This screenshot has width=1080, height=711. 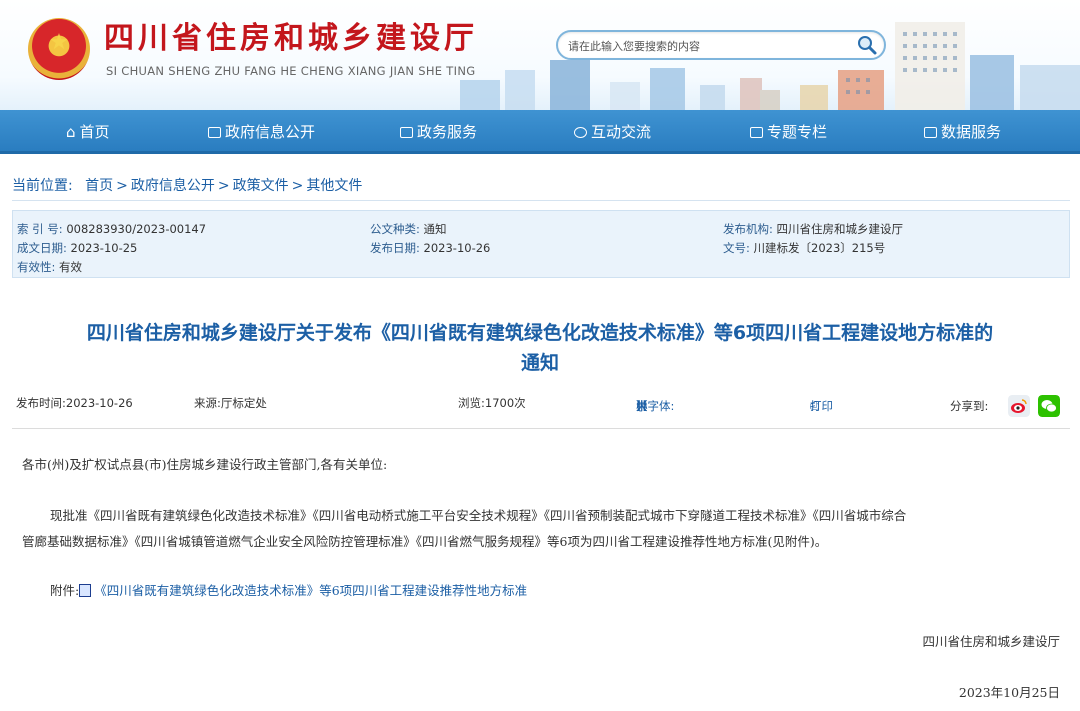 I want to click on signature-date: 2023年10月25日, so click(x=1009, y=693).